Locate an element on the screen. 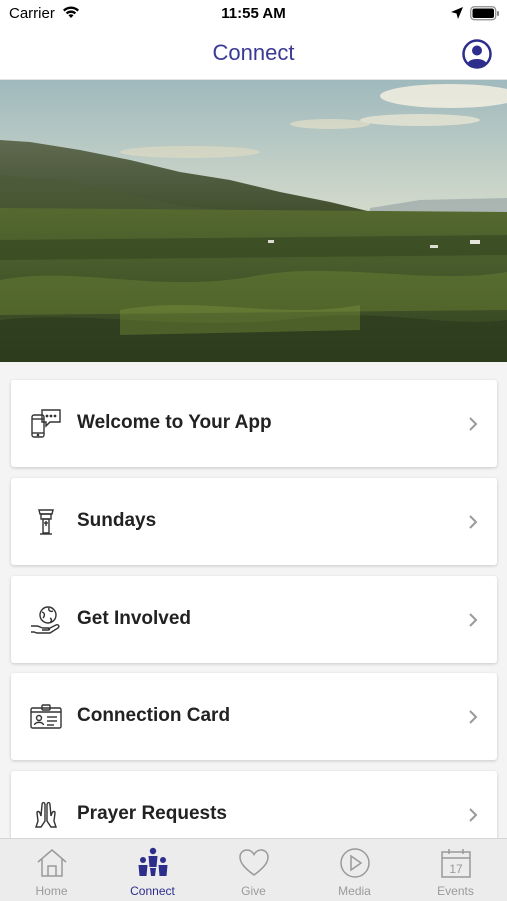 Image resolution: width=507 pixels, height=901 pixels. menu-item-label: Prayer Requests is located at coordinates (152, 813).